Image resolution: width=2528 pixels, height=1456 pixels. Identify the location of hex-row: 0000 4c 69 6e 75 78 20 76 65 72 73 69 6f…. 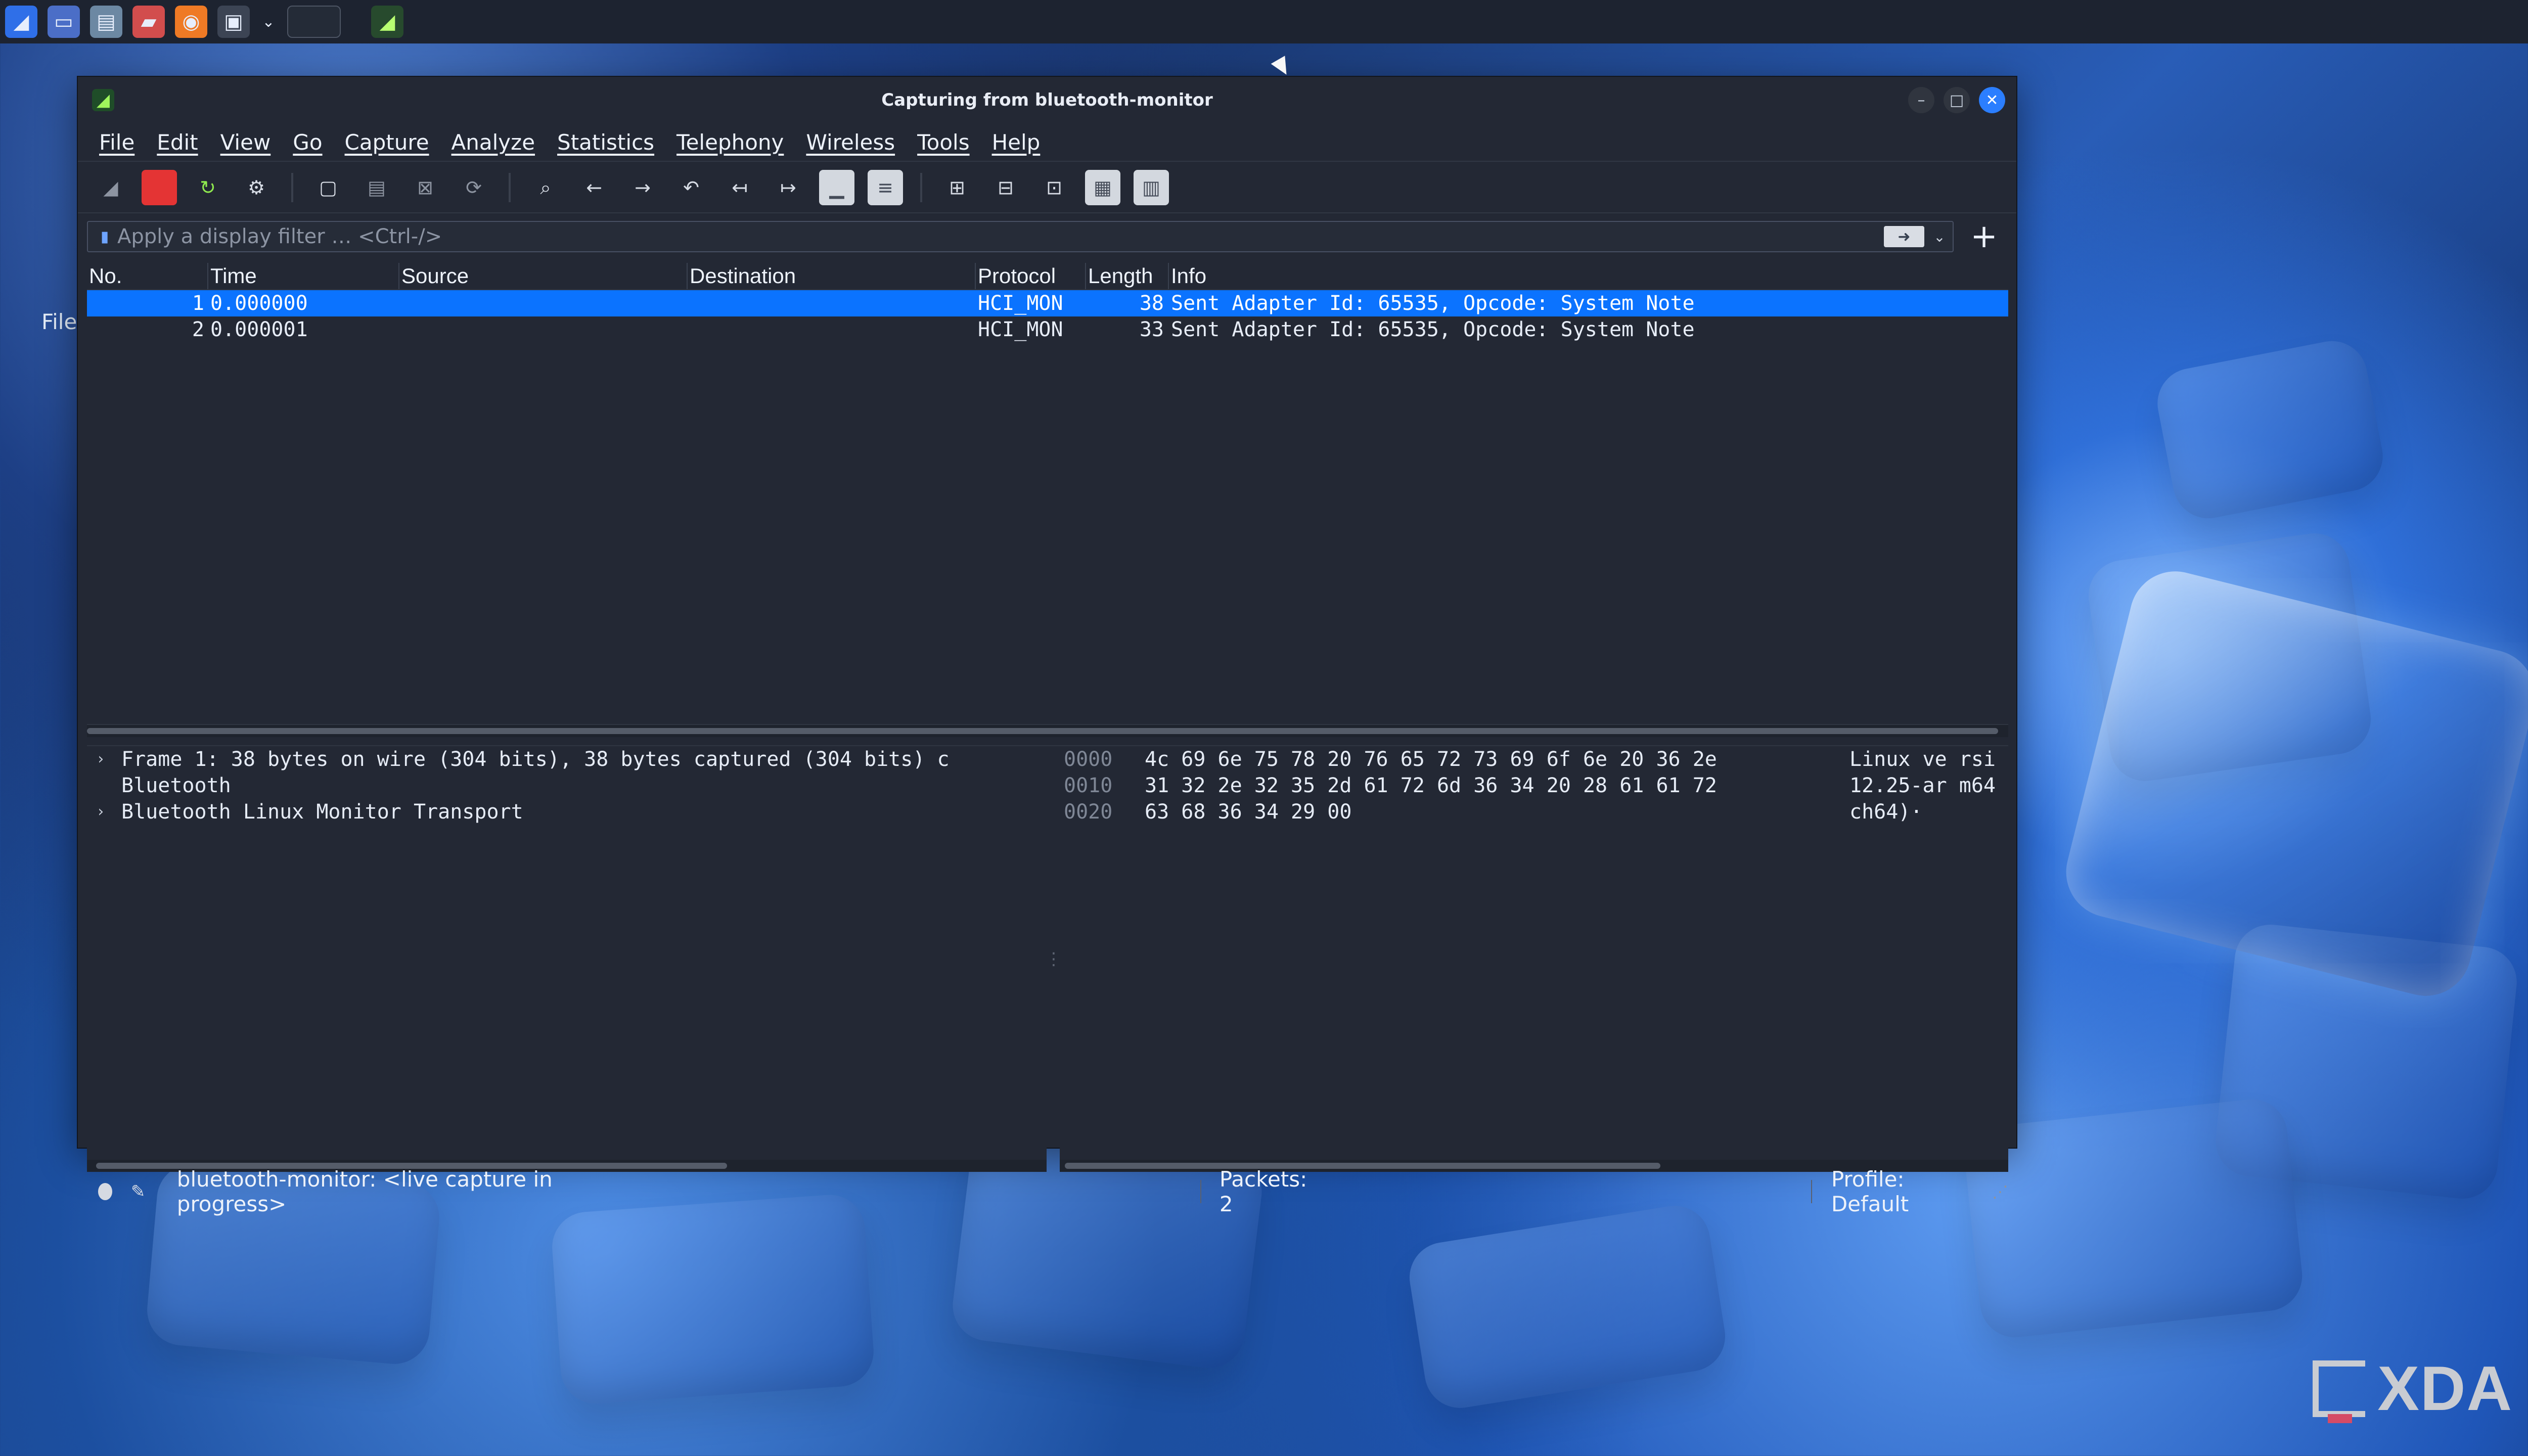
(1534, 759).